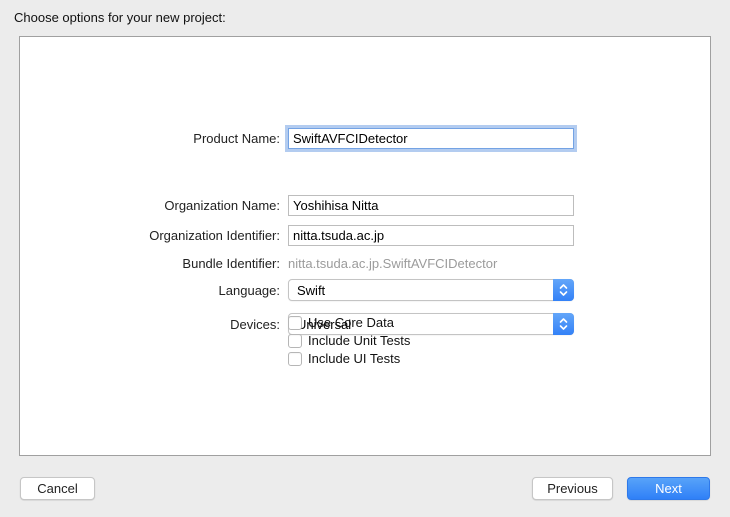 The image size is (730, 517). What do you see at coordinates (120, 17) in the screenshot?
I see `dialog-title: Choose options for your new project:` at bounding box center [120, 17].